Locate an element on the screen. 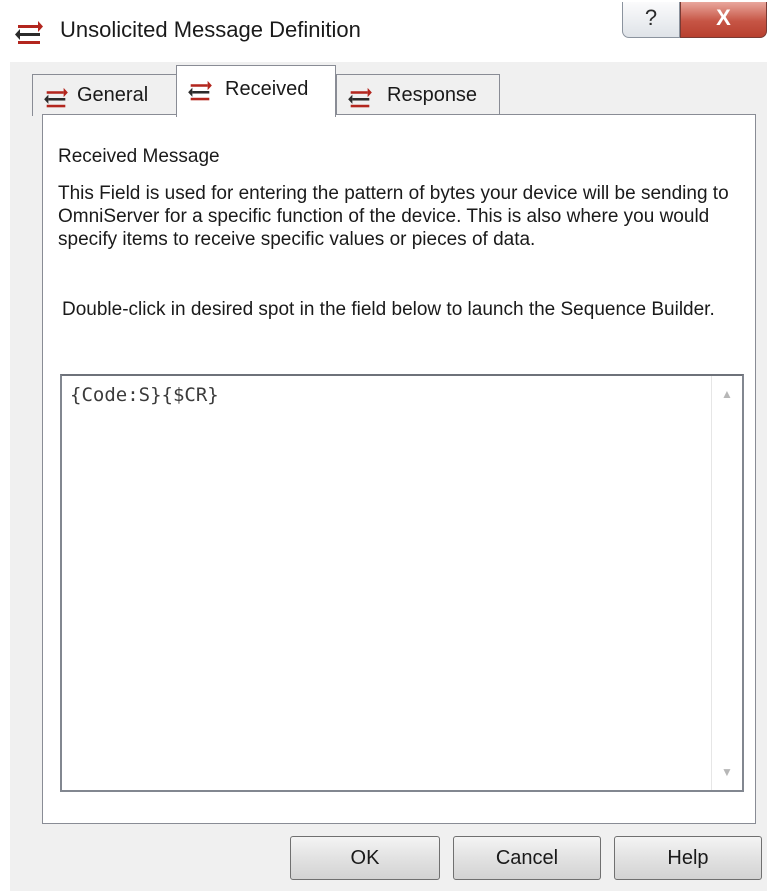 Image resolution: width=767 pixels, height=891 pixels. cancel-button: Cancel is located at coordinates (527, 858).